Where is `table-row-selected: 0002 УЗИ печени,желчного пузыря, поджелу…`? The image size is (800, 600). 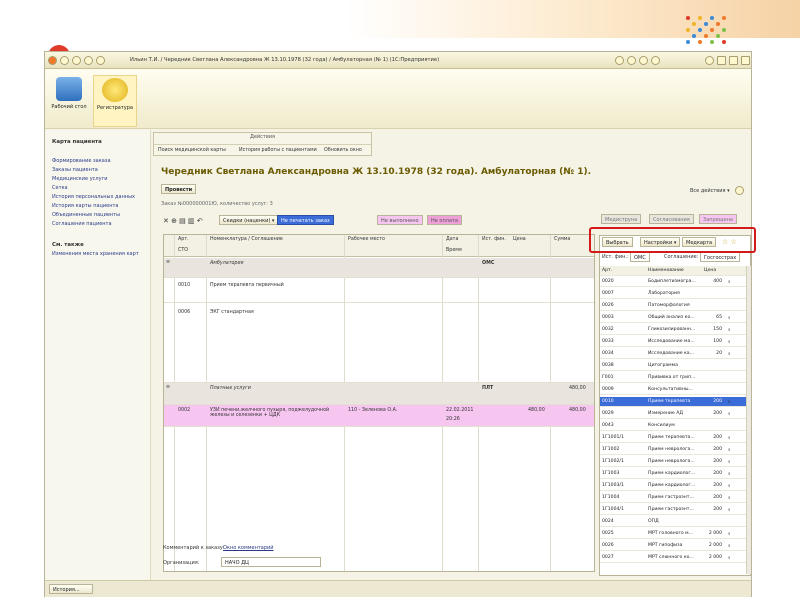 table-row-selected: 0002 УЗИ печени,желчного пузыря, поджелу… is located at coordinates (379, 416).